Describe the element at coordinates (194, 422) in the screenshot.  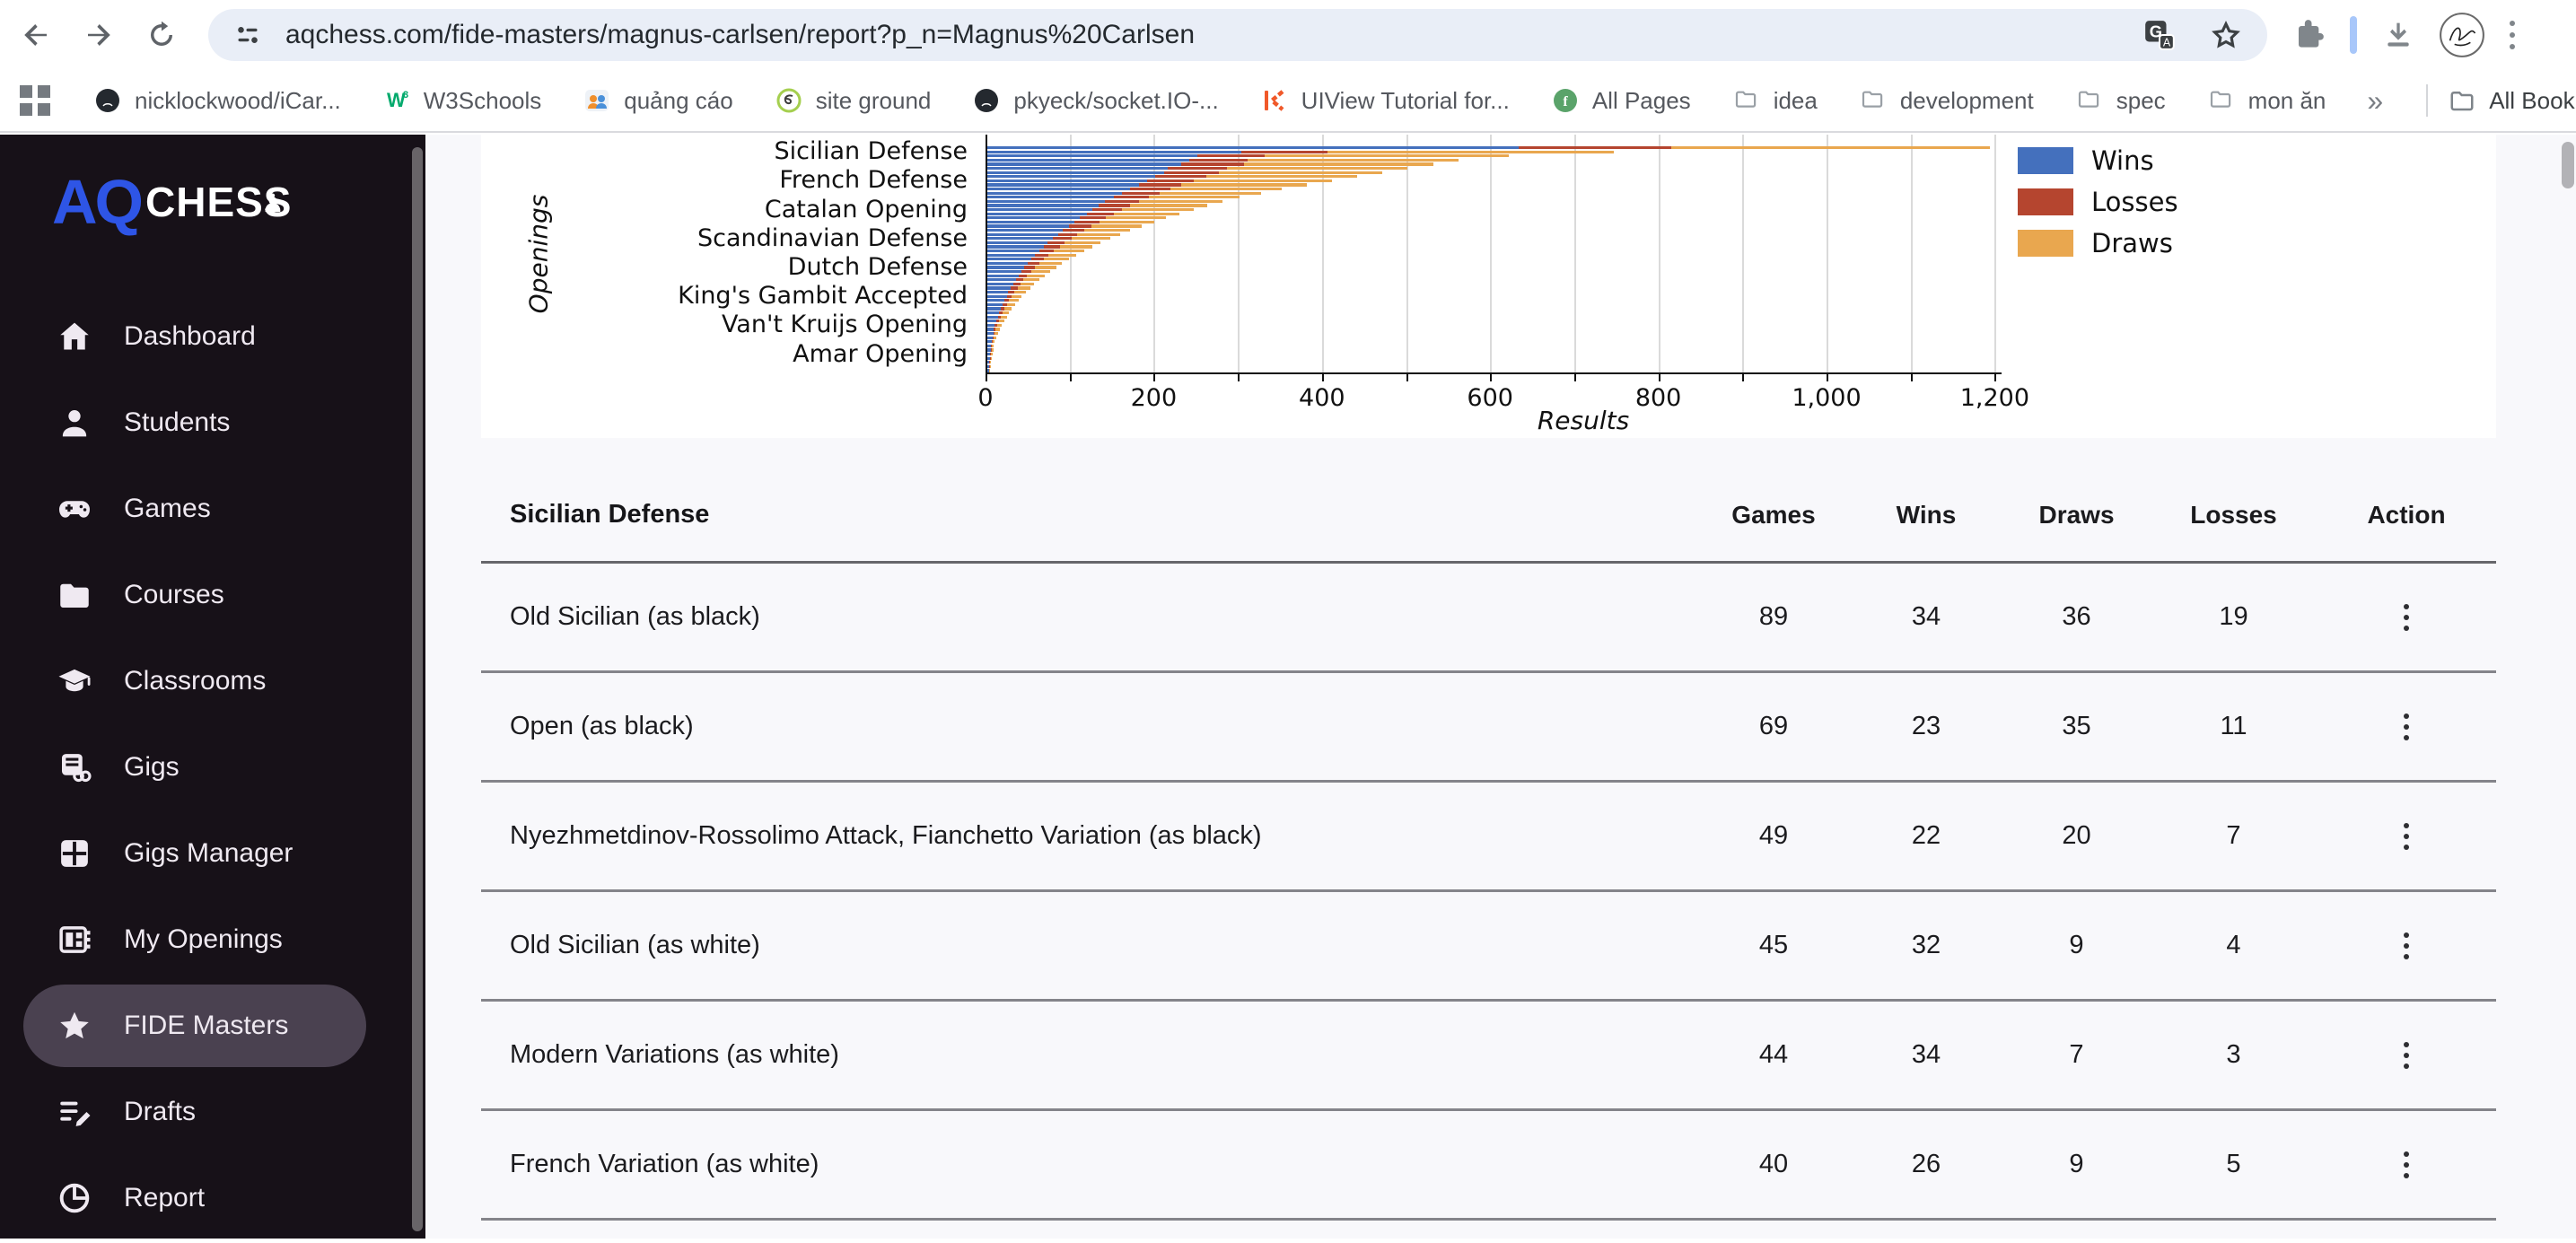
I see `sidebar-item-students: Students` at that location.